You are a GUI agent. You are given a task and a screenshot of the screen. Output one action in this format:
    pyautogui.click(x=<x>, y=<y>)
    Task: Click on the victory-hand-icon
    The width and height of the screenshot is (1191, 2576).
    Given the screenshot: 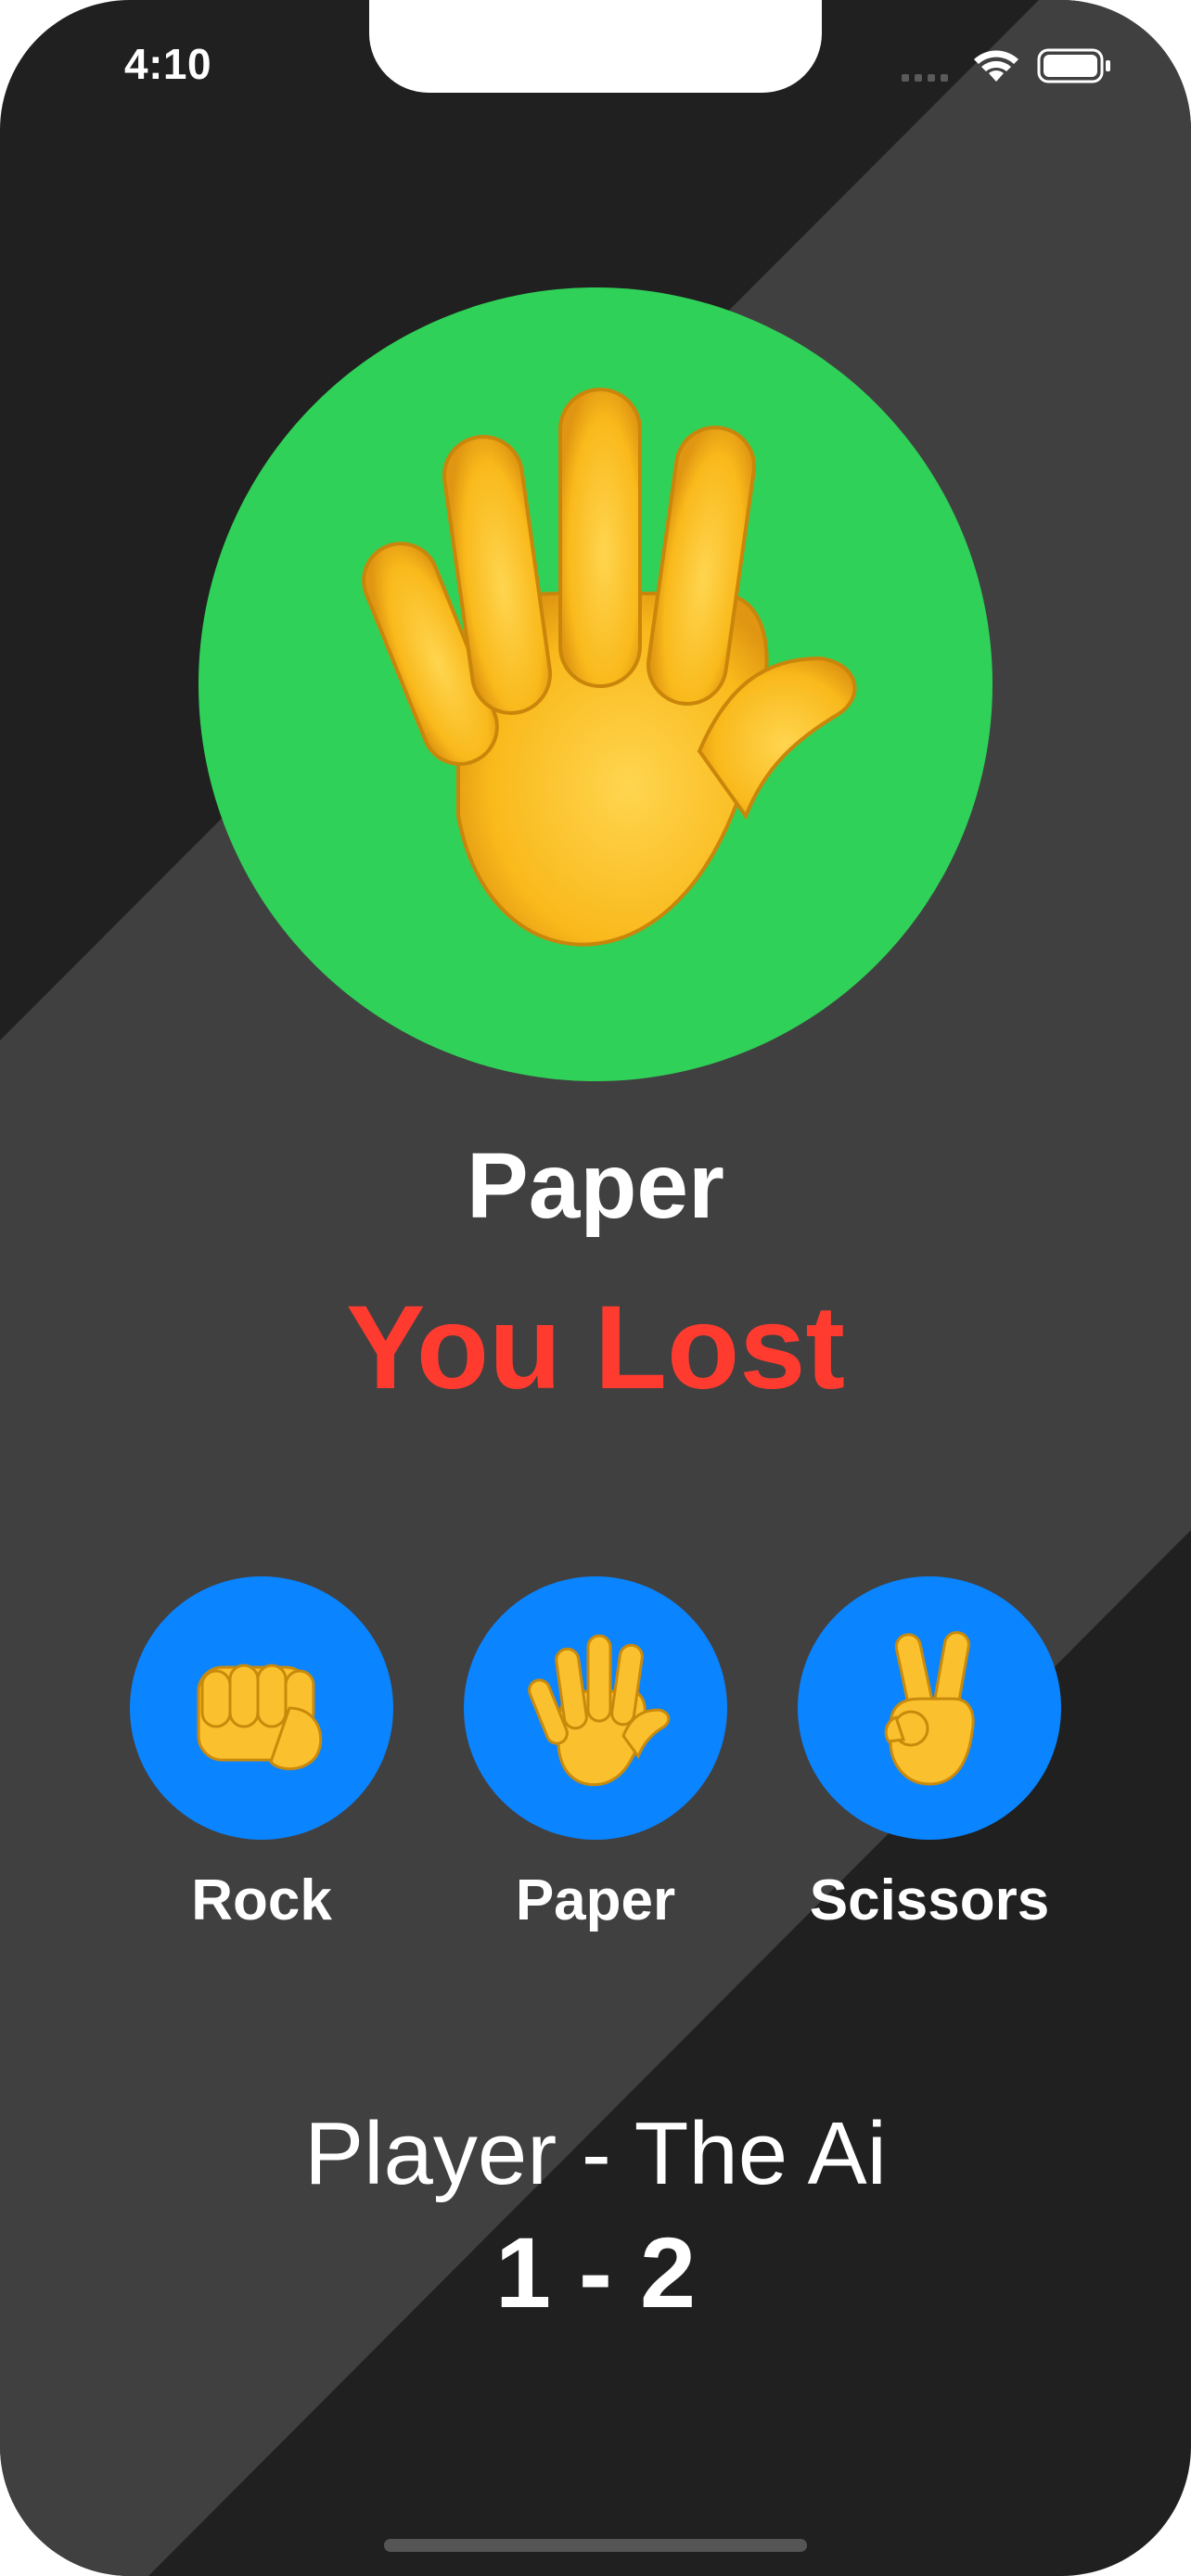 What is the action you would take?
    pyautogui.click(x=929, y=1708)
    